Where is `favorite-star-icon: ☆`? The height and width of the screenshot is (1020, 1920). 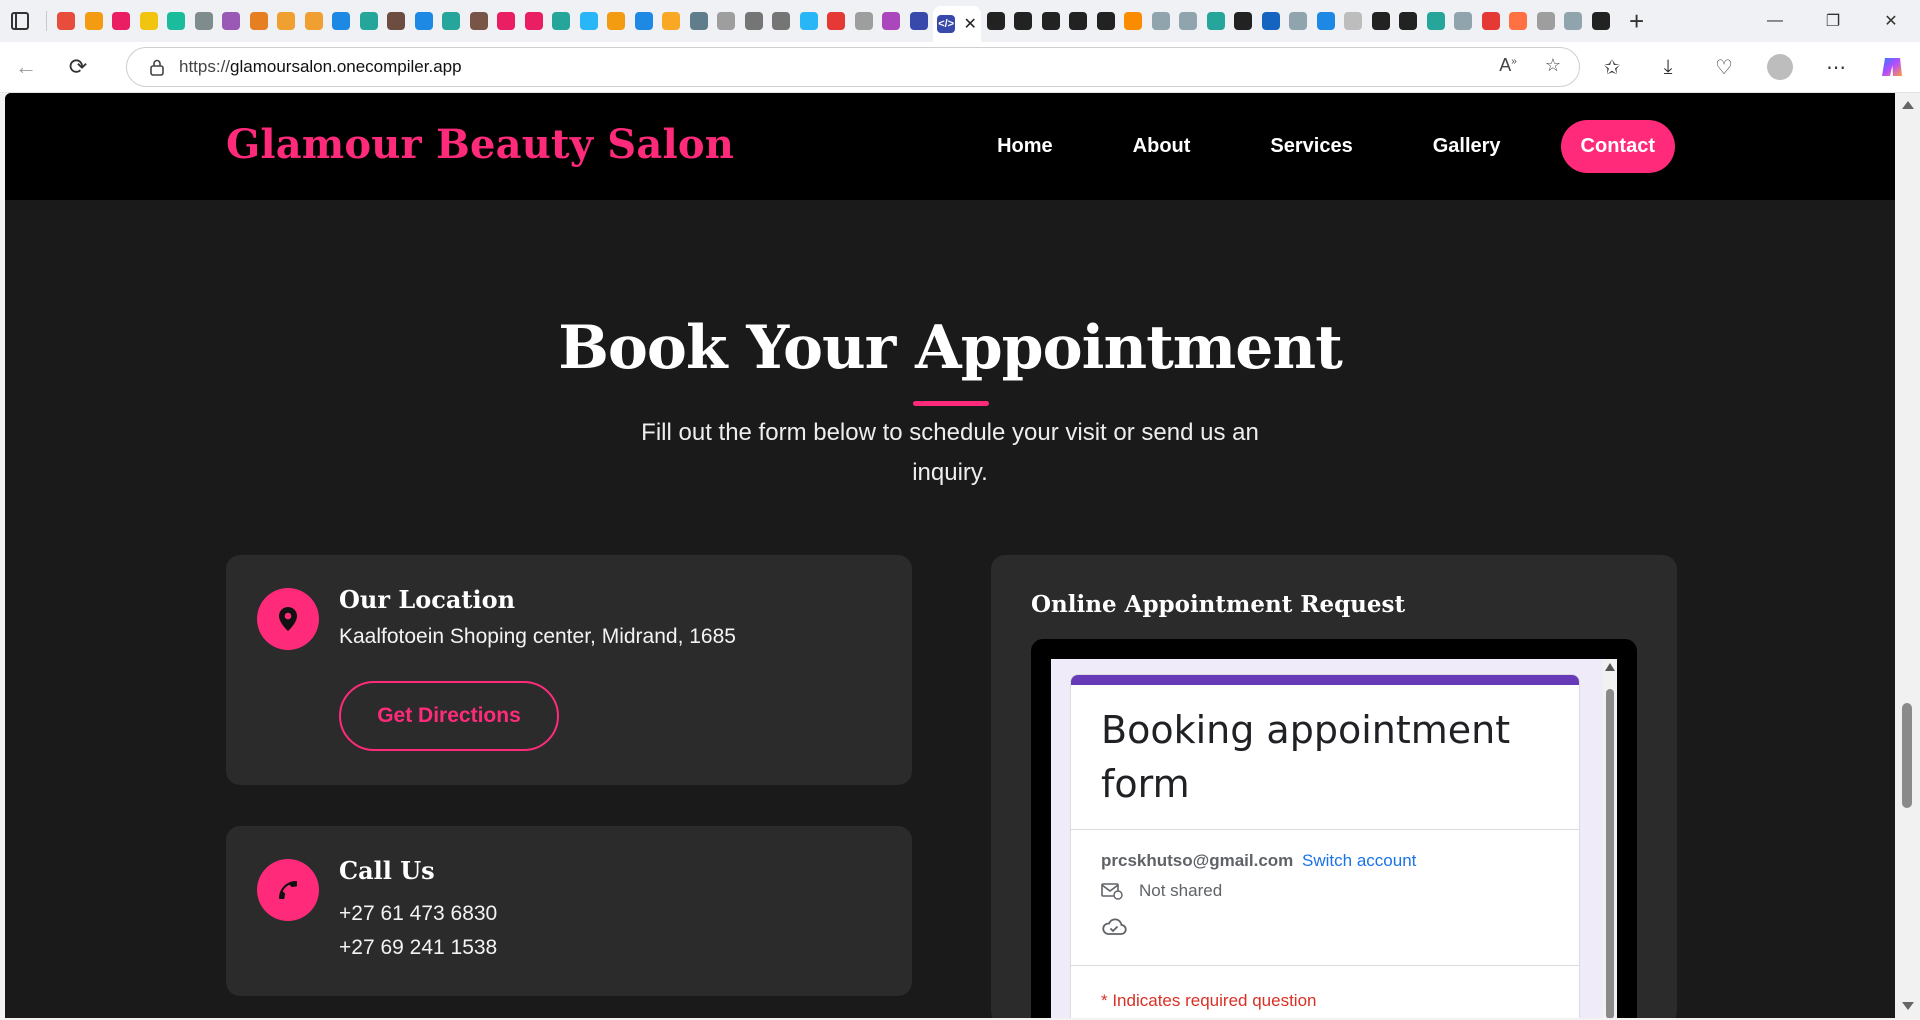 favorite-star-icon: ☆ is located at coordinates (1553, 65).